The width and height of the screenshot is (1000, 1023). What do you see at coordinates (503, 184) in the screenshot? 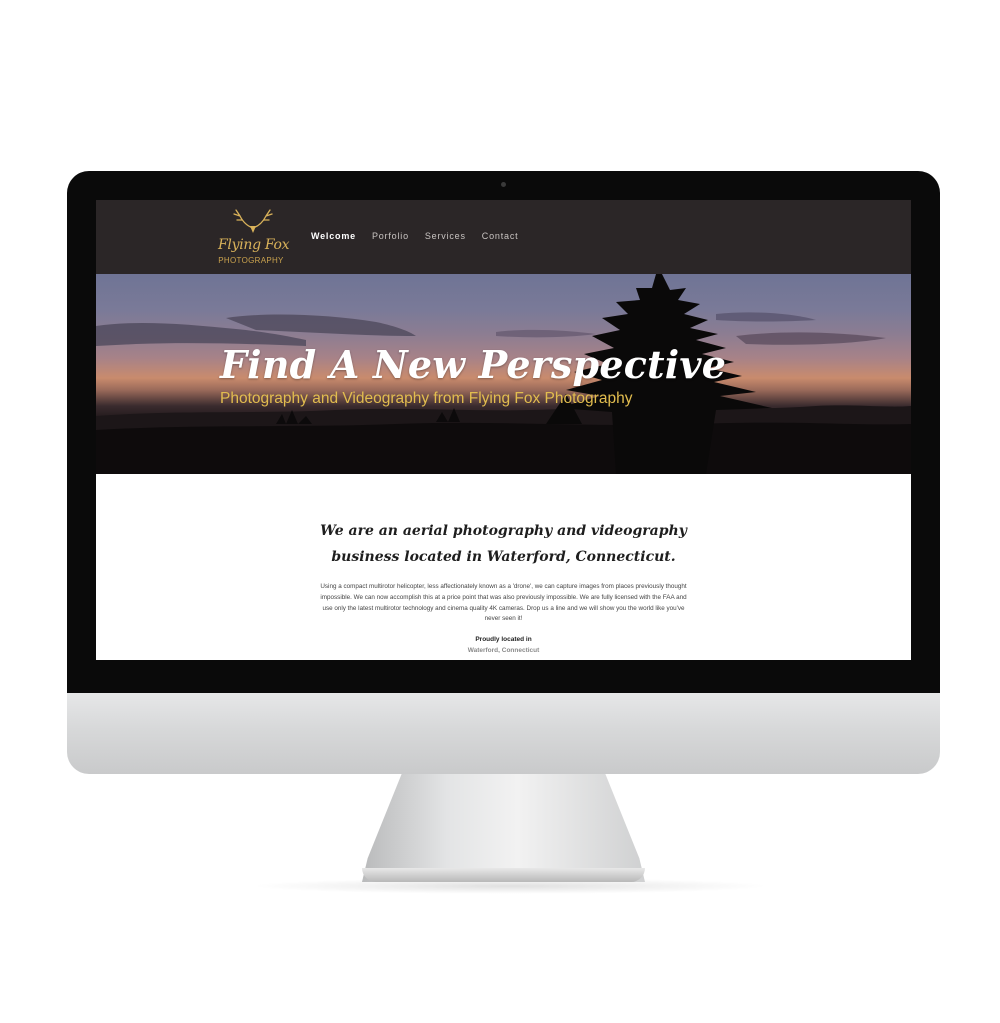
I see `webcam-icon` at bounding box center [503, 184].